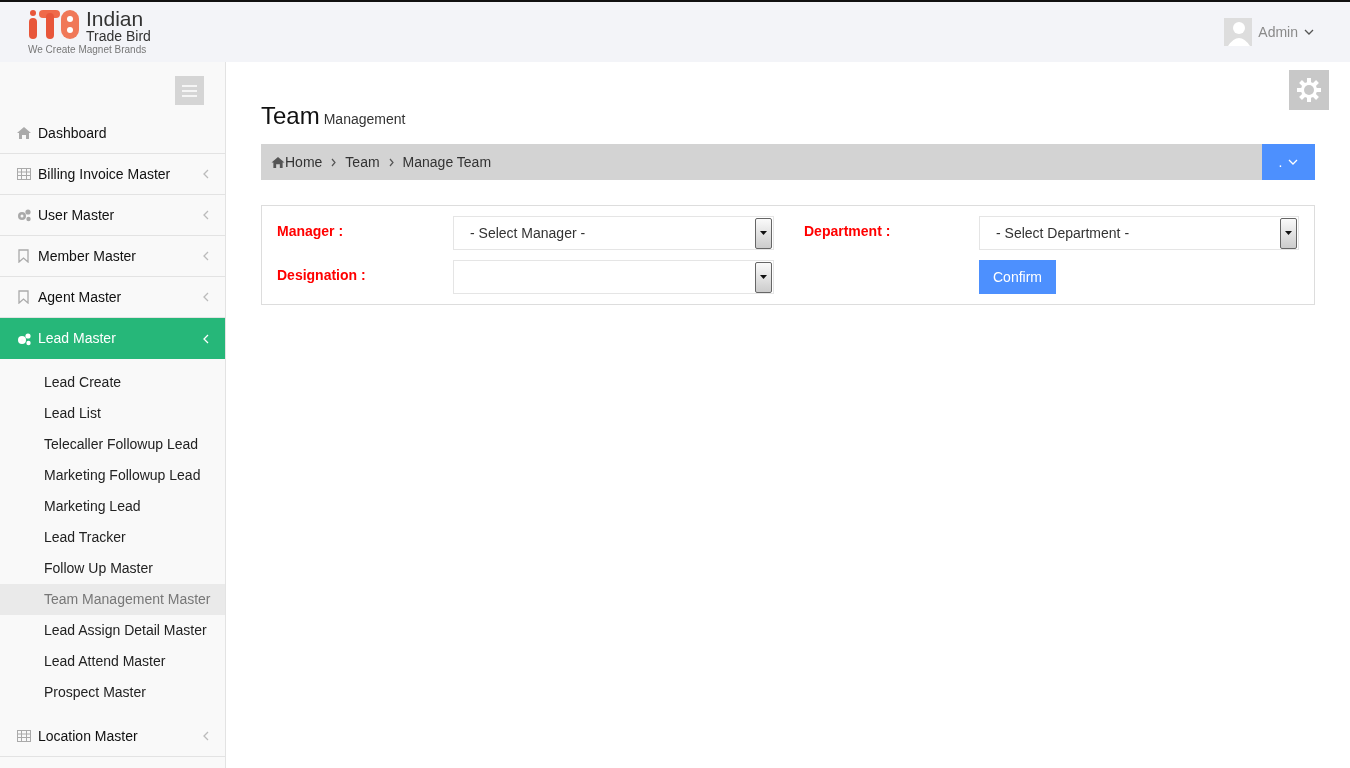 This screenshot has height=768, width=1350. What do you see at coordinates (613, 277) in the screenshot?
I see `select-field` at bounding box center [613, 277].